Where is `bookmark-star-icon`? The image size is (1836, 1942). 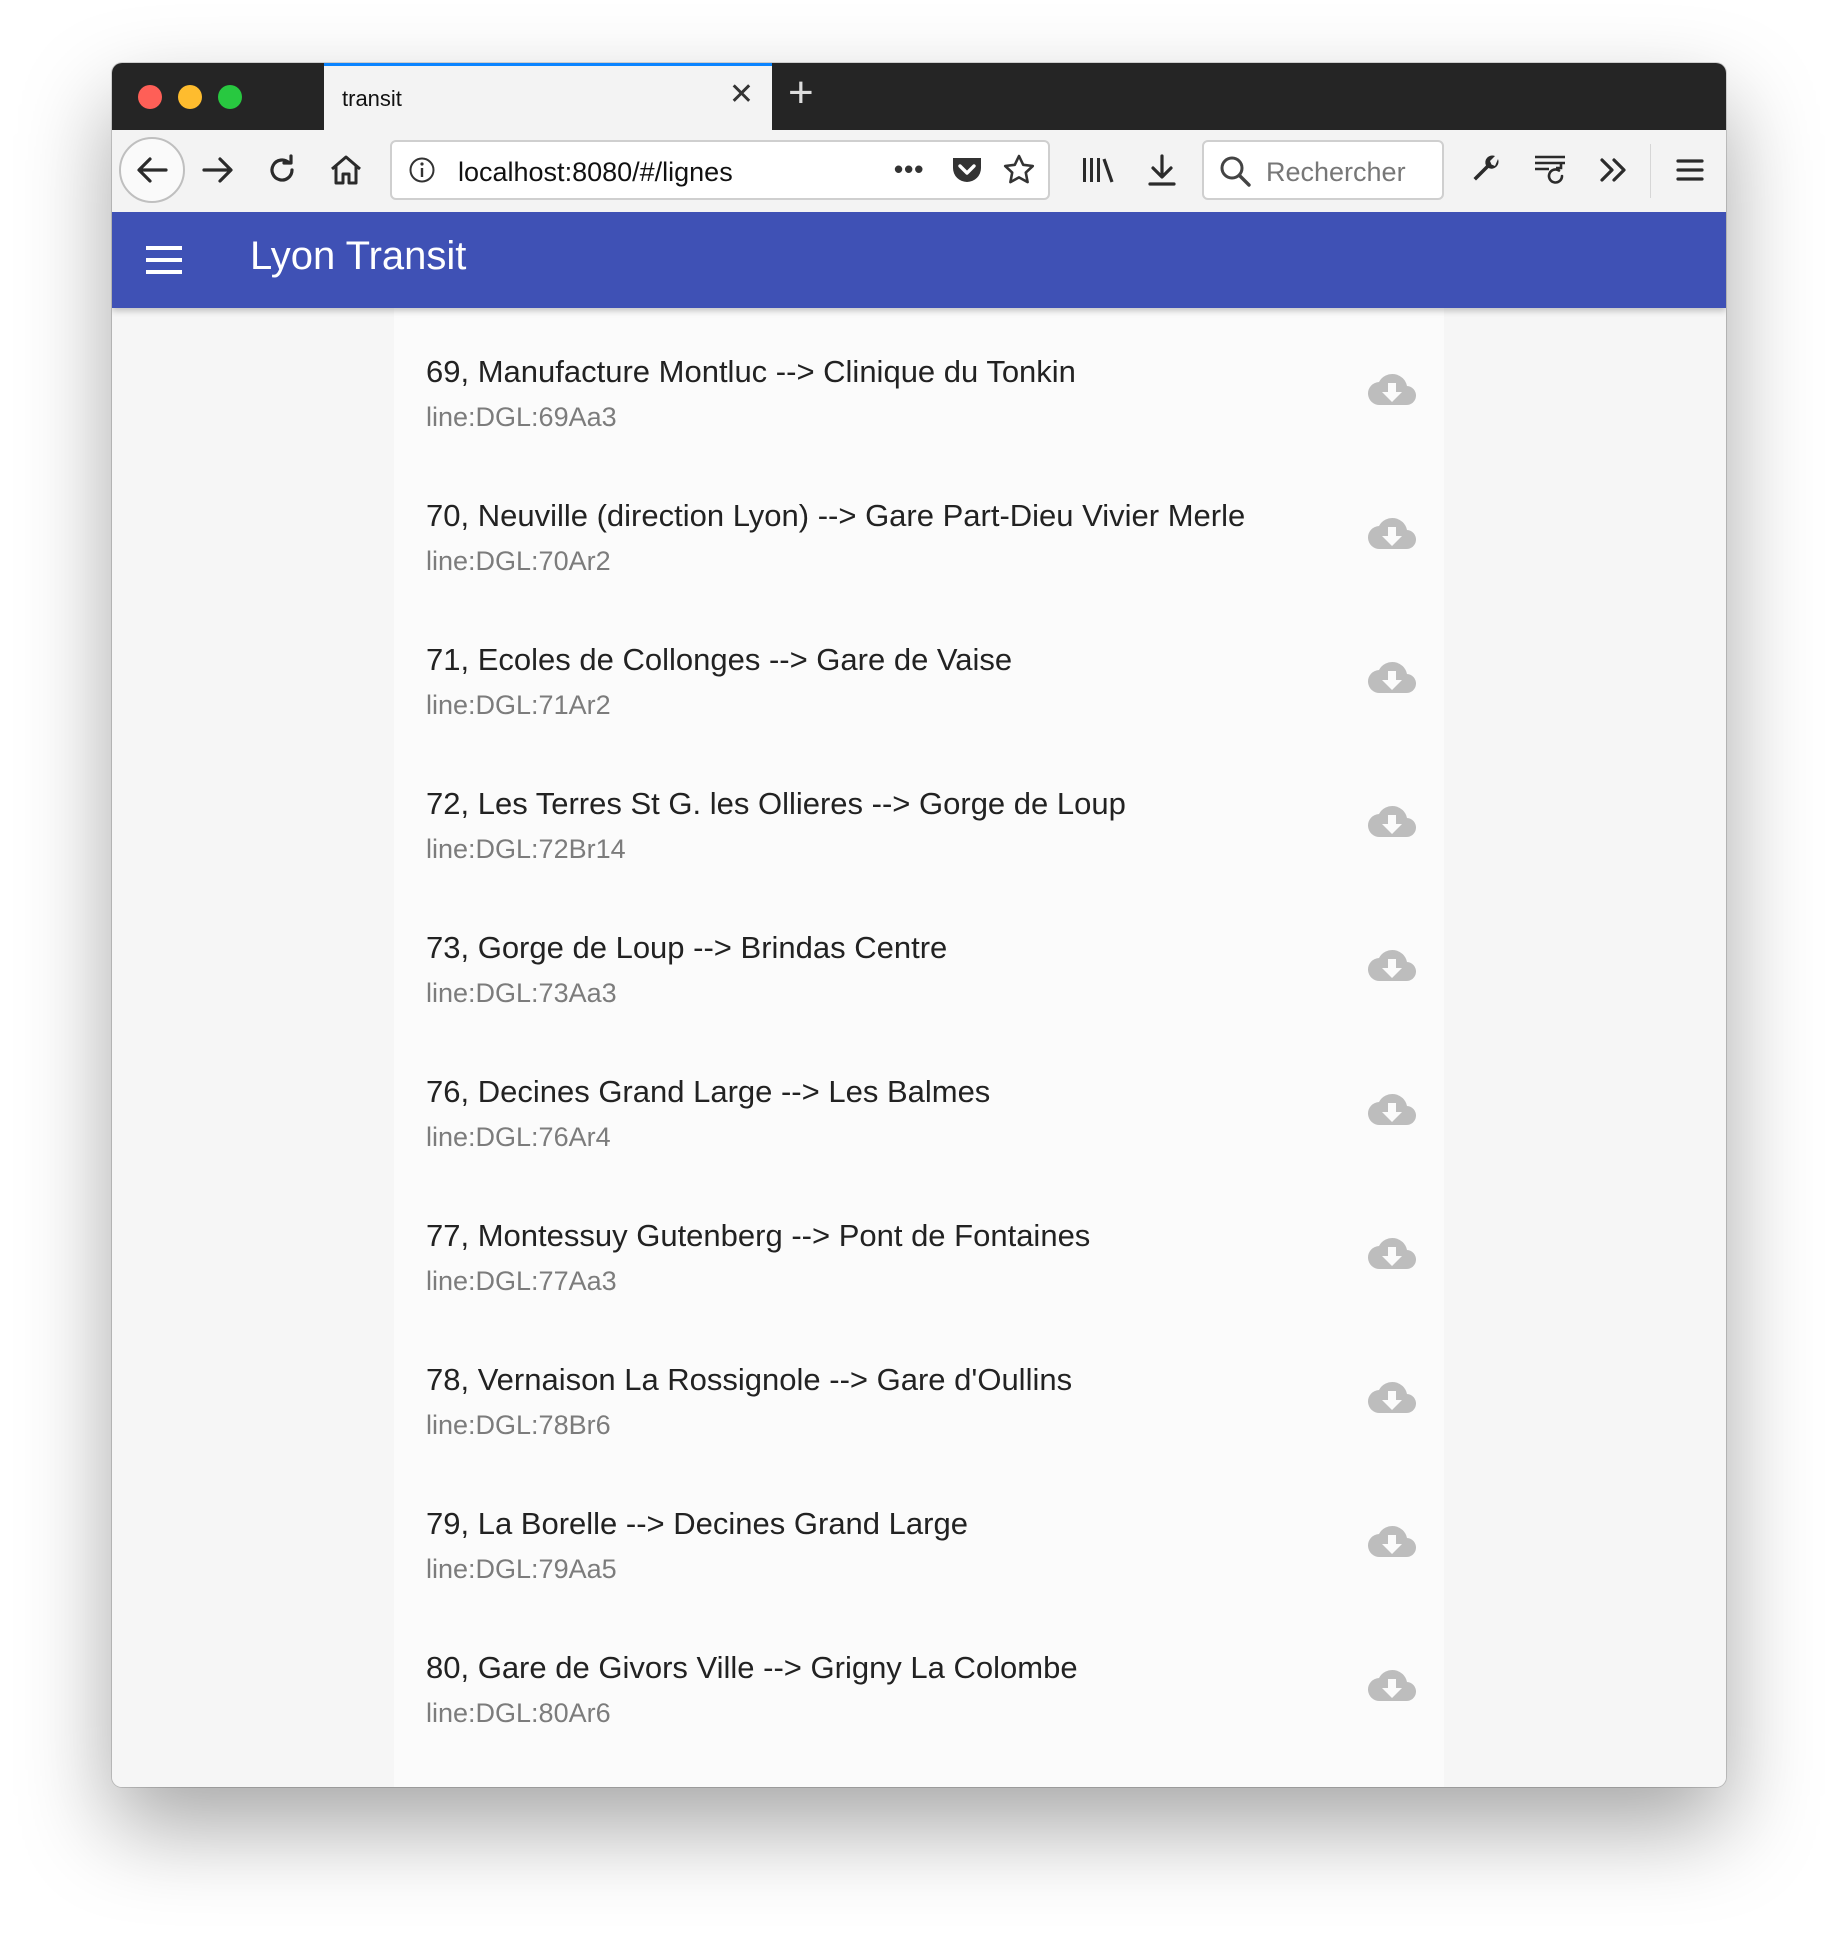
bookmark-star-icon is located at coordinates (1019, 172).